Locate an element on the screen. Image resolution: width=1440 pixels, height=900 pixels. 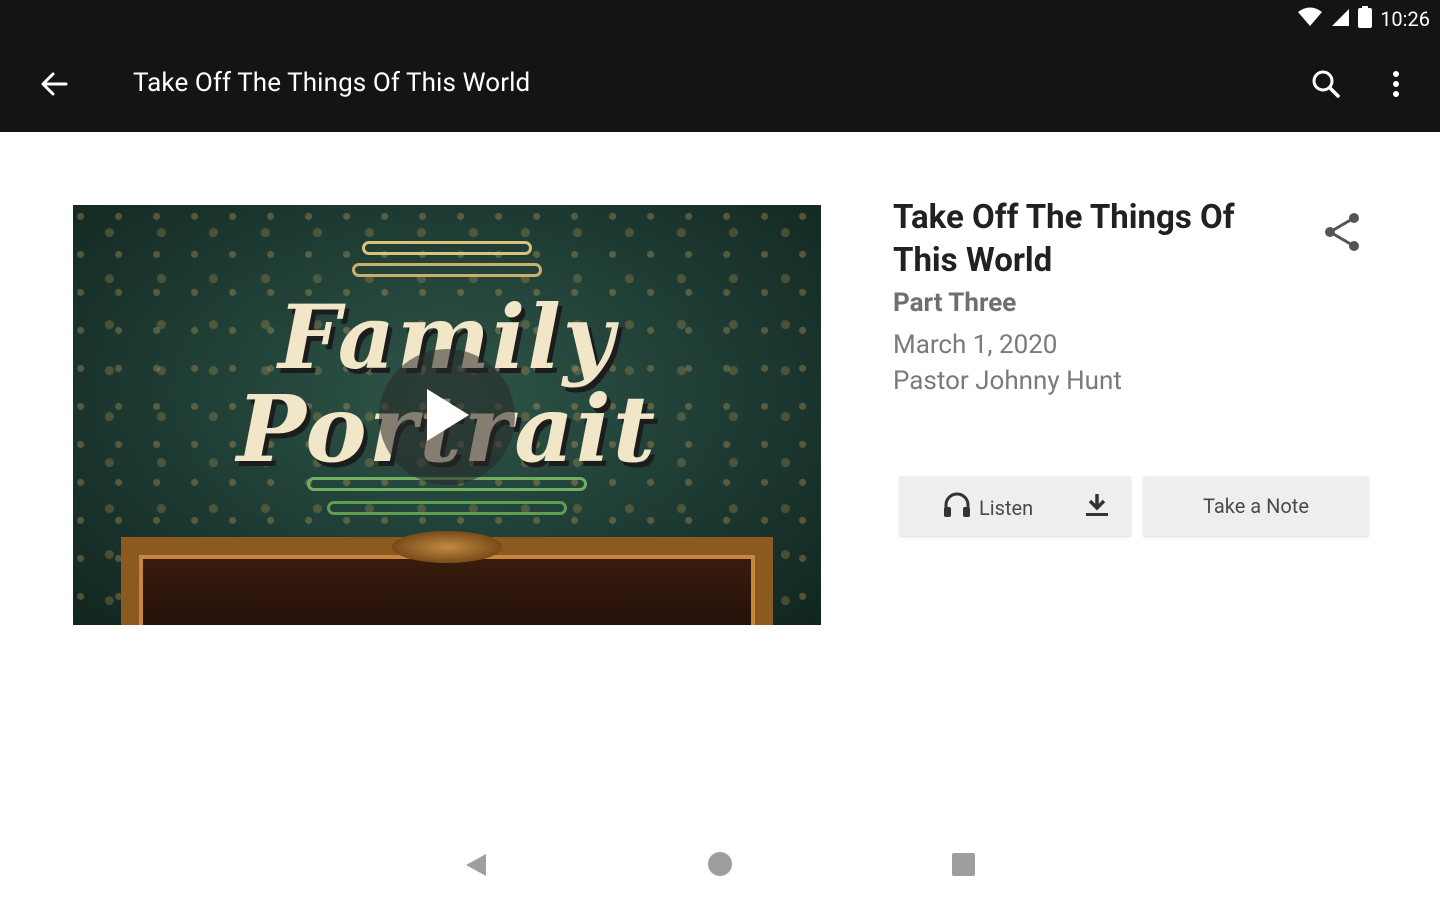
share-button is located at coordinates (1342, 234).